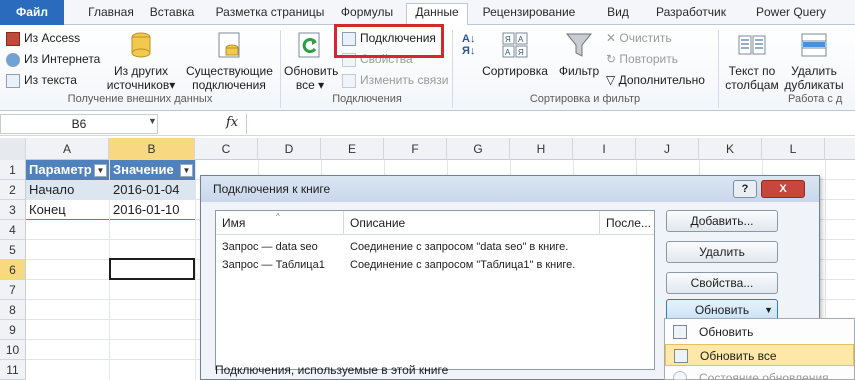 This screenshot has height=380, width=855. I want to click on column-header-b: B, so click(152, 149).